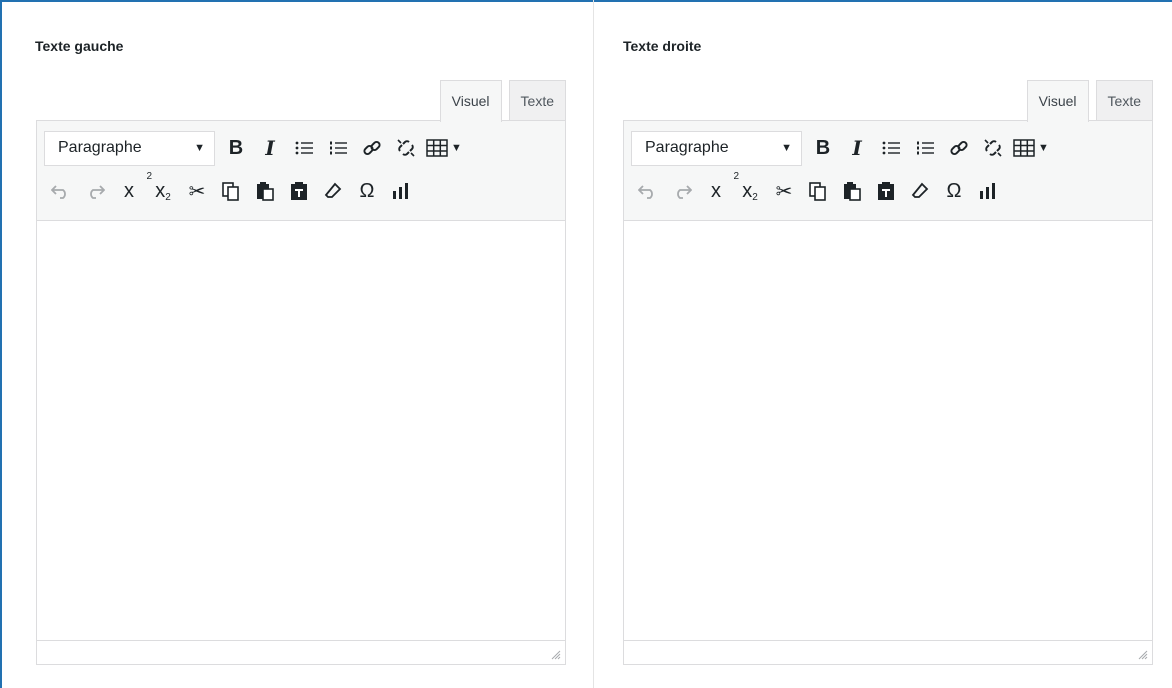  I want to click on bold-icon: B, so click(236, 147).